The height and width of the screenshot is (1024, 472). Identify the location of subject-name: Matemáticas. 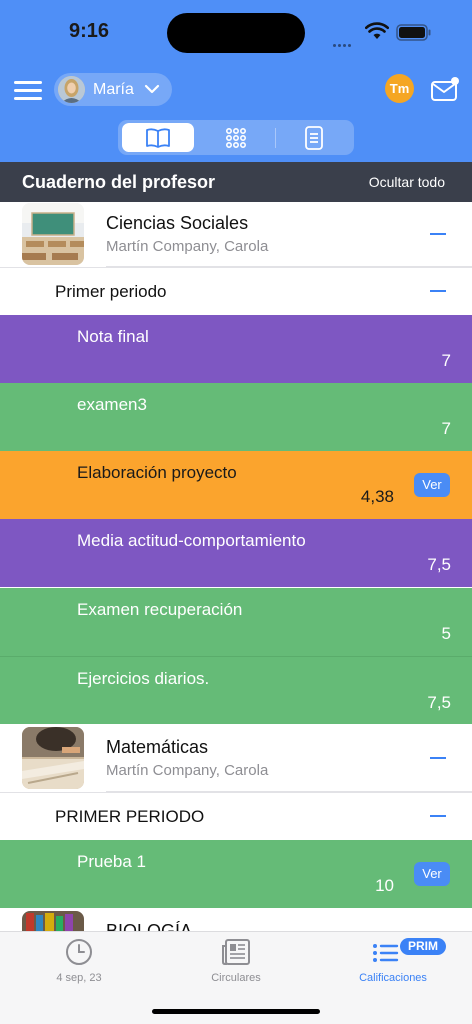
(157, 747).